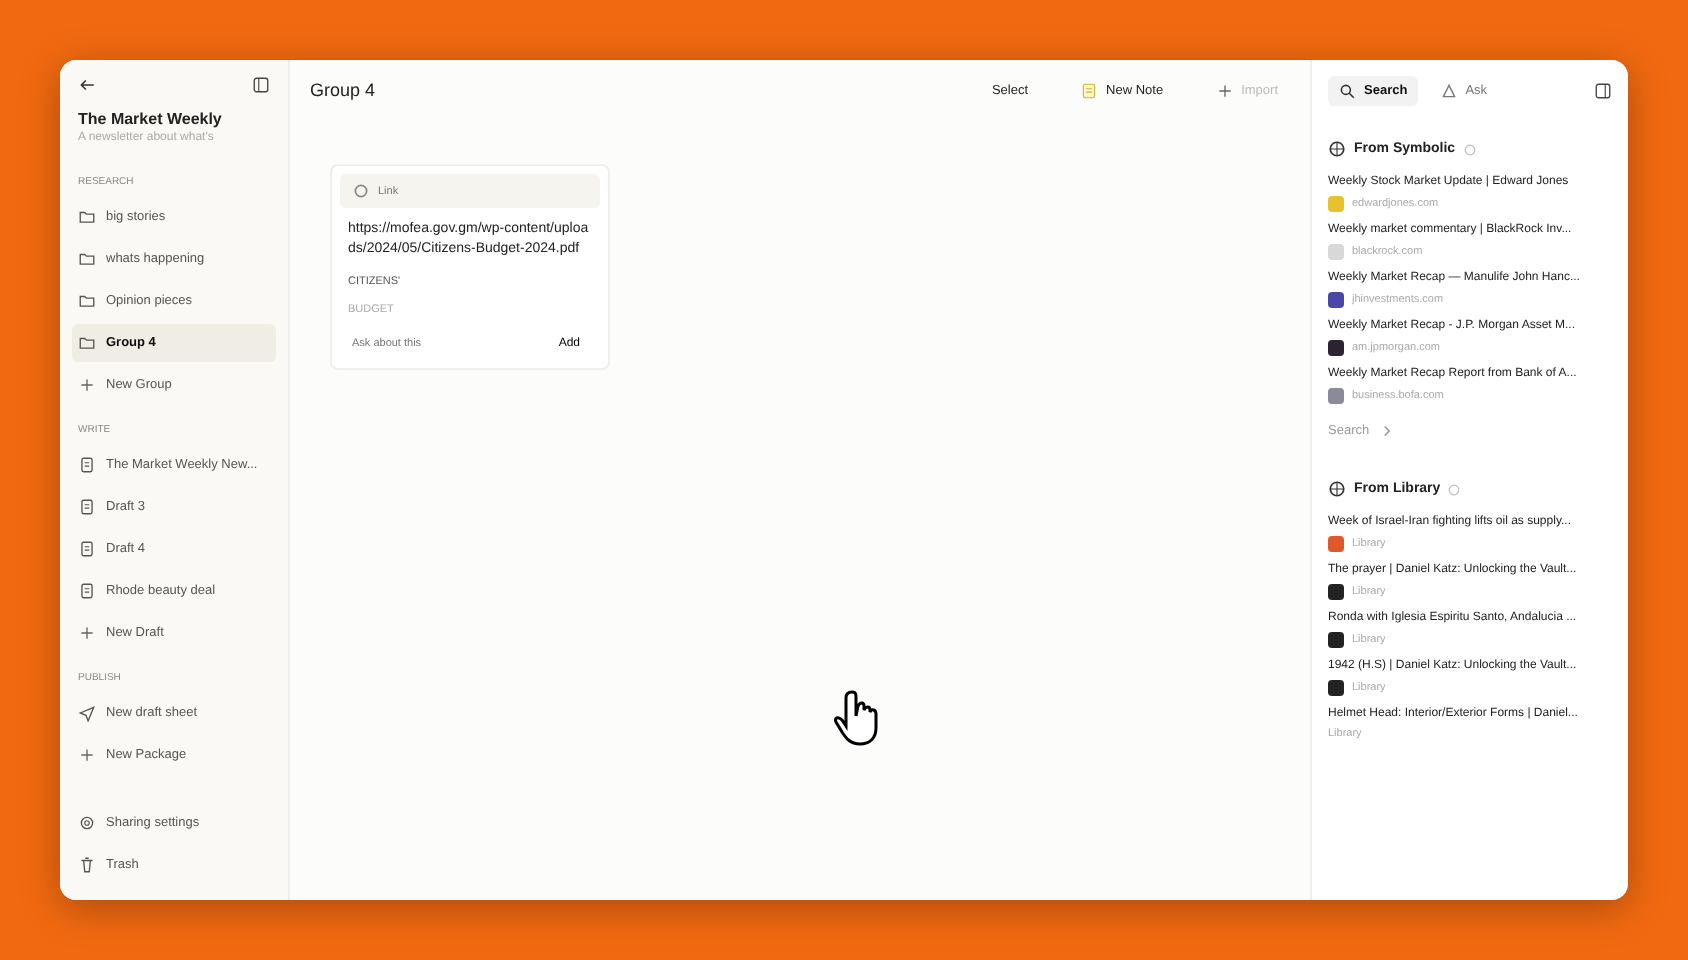 This screenshot has height=960, width=1688. What do you see at coordinates (1089, 90) in the screenshot?
I see `note-icon` at bounding box center [1089, 90].